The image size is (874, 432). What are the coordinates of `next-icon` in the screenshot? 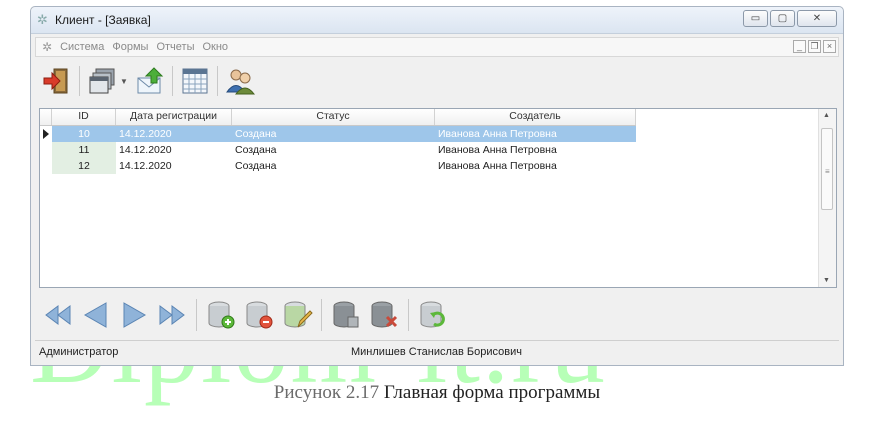 It's located at (134, 315).